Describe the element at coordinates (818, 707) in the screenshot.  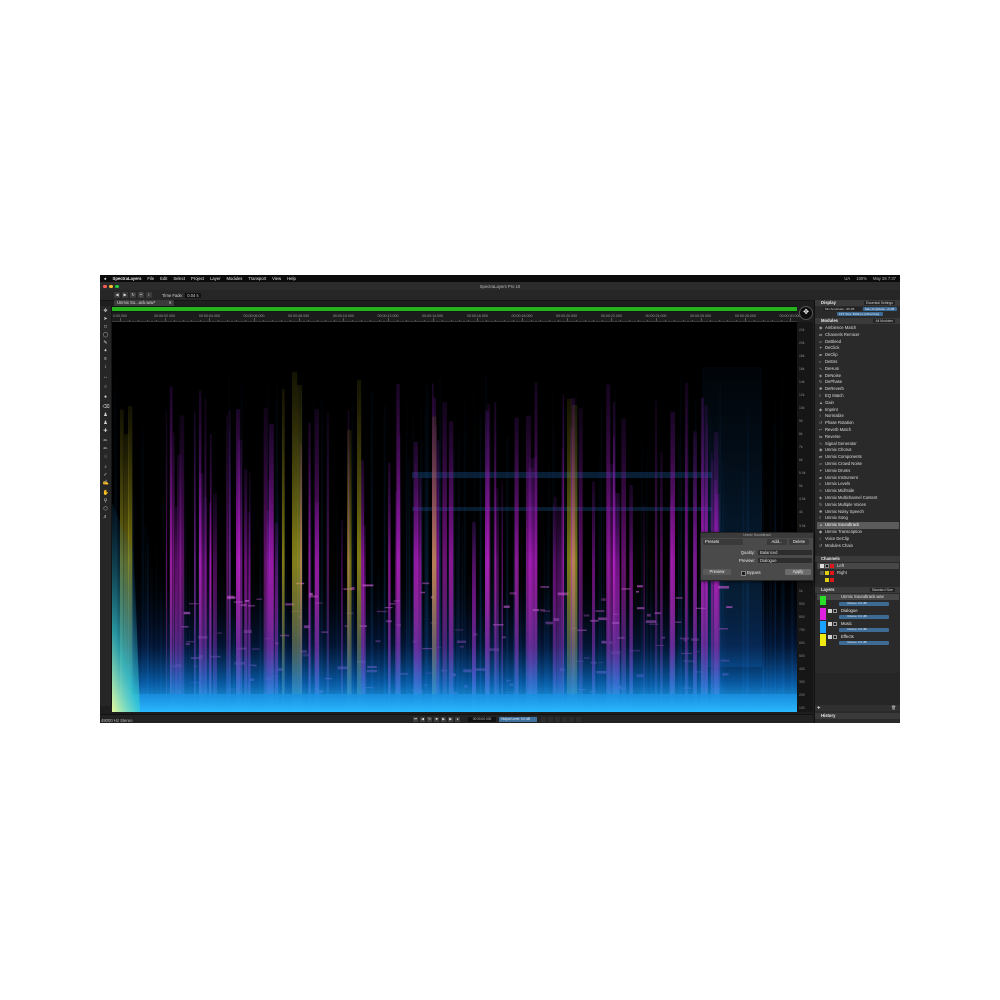
I see `add-layer-icon: ✚` at that location.